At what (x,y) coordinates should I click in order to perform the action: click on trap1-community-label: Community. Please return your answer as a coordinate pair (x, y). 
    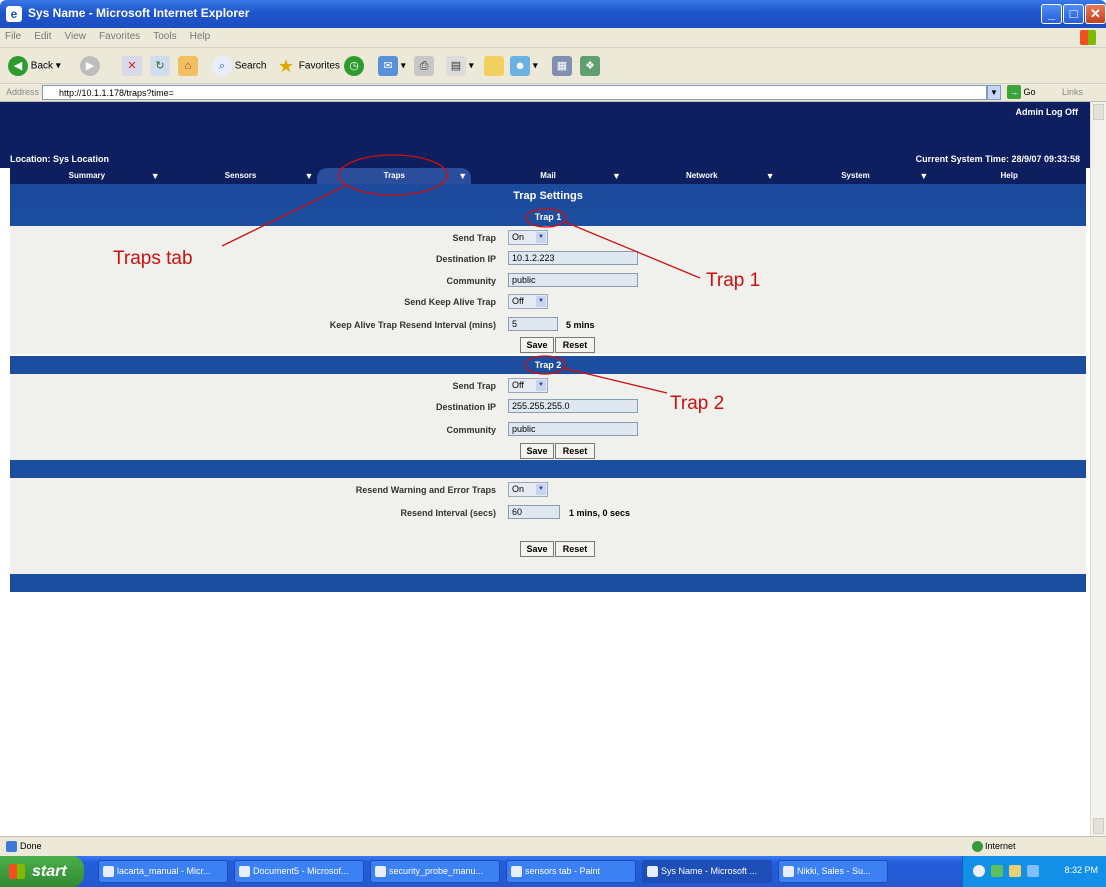
    Looking at the image, I should click on (471, 281).